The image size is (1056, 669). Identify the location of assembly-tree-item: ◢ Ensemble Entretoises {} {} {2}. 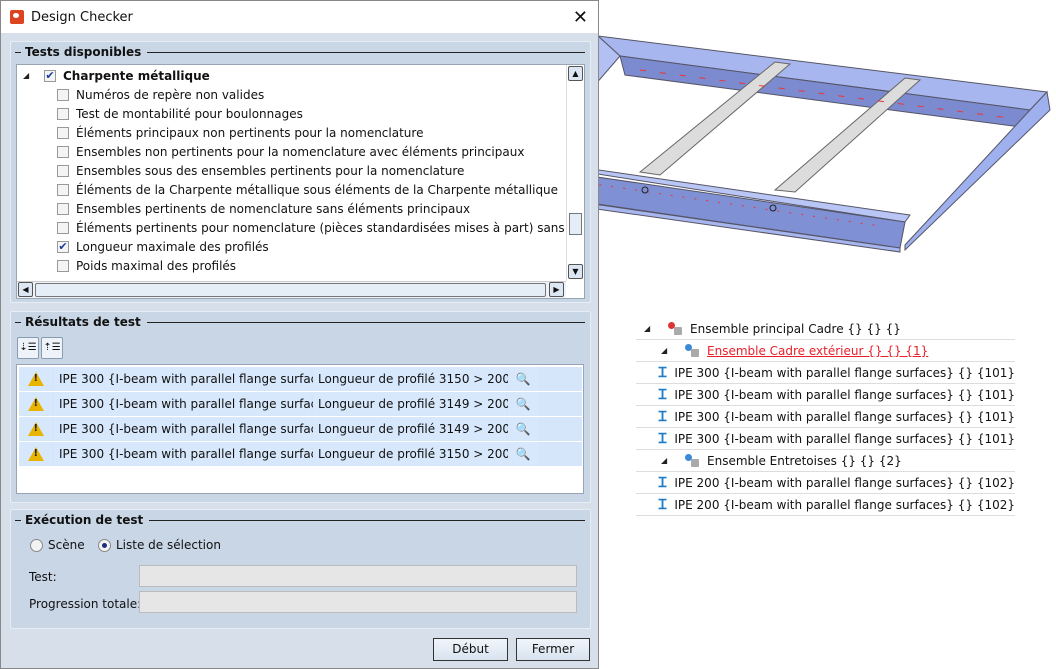
(825, 461).